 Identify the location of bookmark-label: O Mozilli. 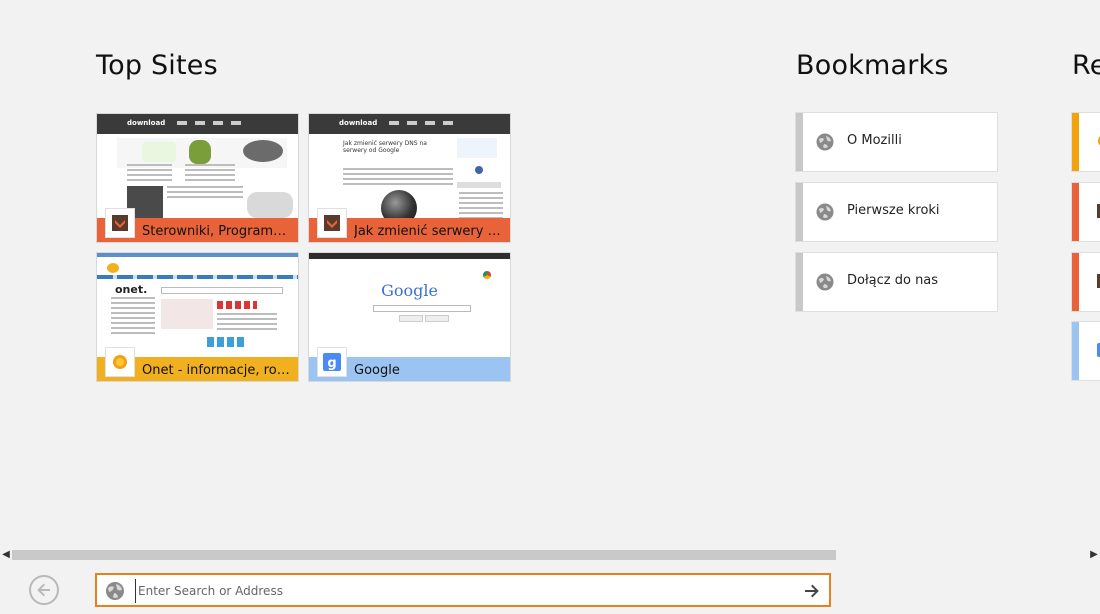
(874, 140).